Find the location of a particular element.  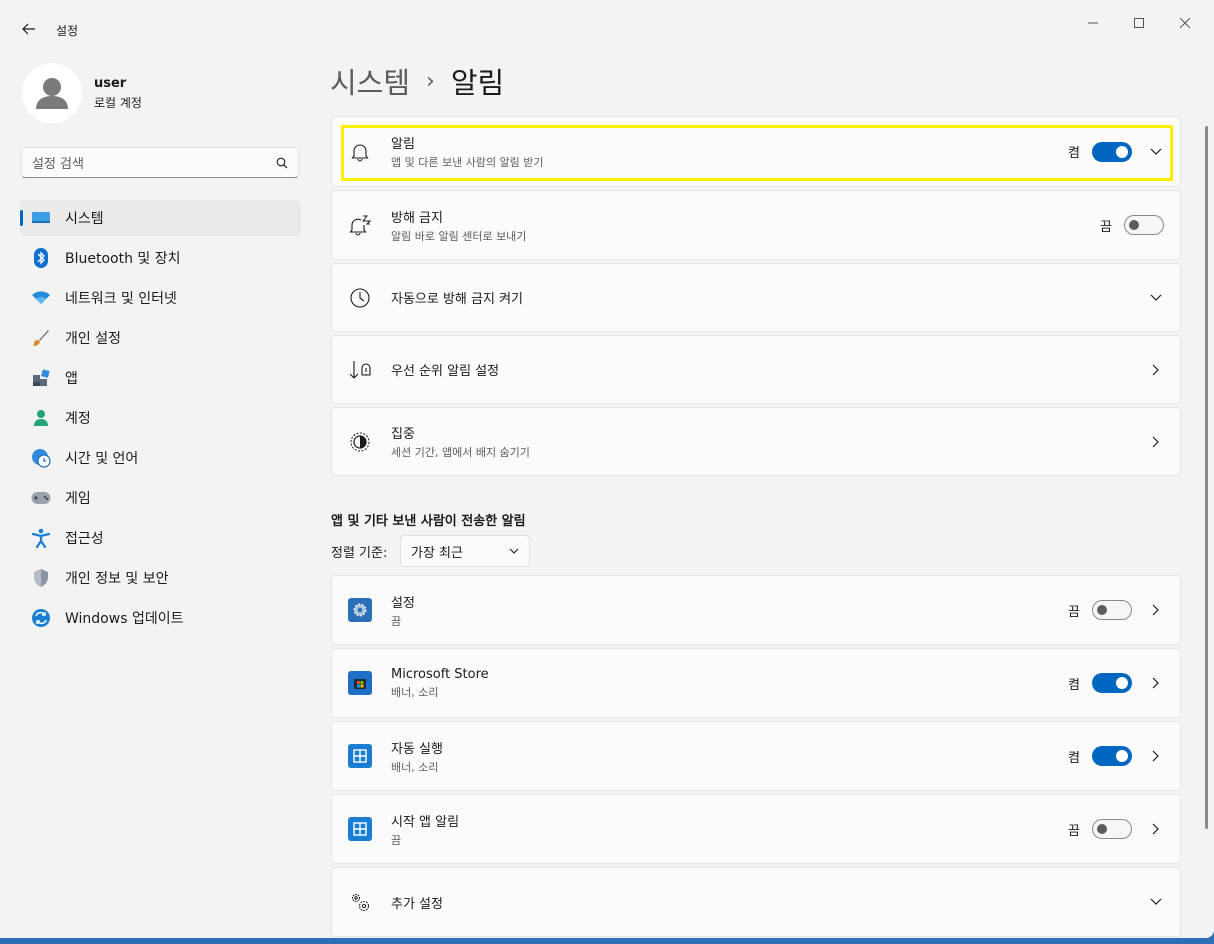

sidebar-item-time-language: 시간 및 언어 is located at coordinates (160, 458).